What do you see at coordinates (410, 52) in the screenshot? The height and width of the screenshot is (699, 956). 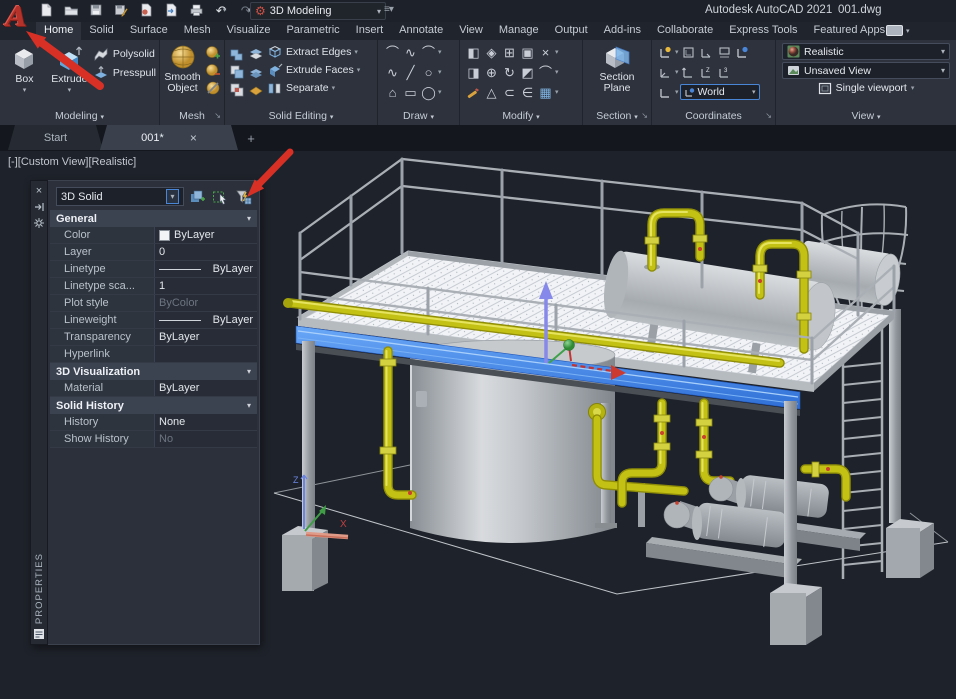 I see `polyline-icon: ∿` at bounding box center [410, 52].